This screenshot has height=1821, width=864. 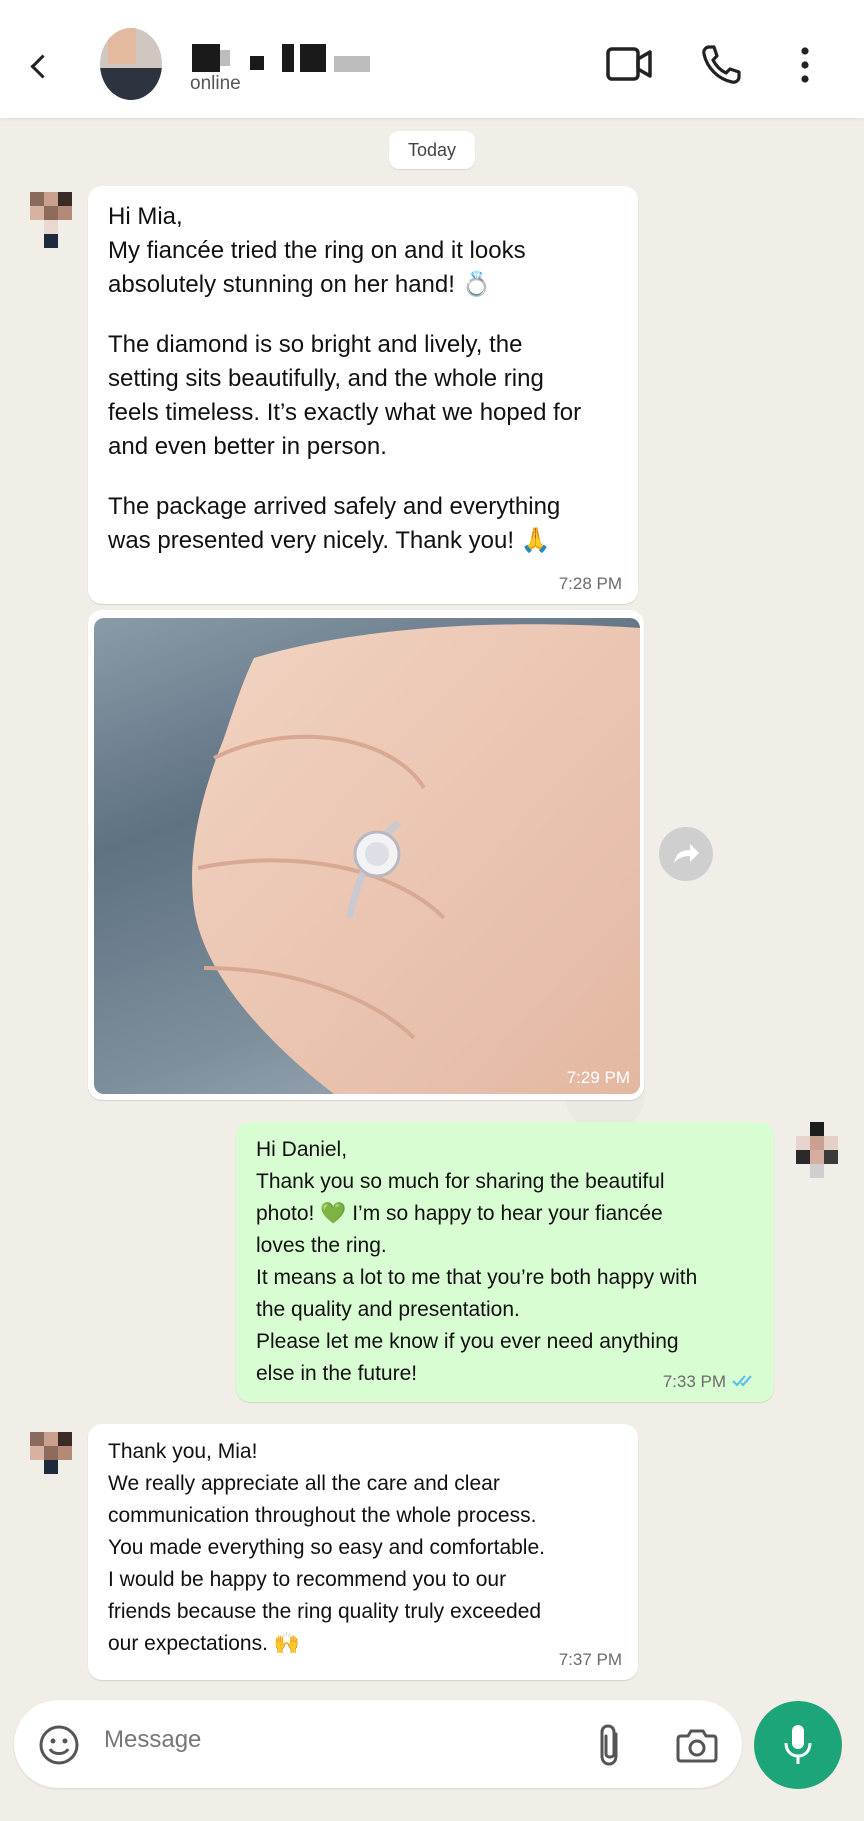 I want to click on camera-icon, so click(x=697, y=1745).